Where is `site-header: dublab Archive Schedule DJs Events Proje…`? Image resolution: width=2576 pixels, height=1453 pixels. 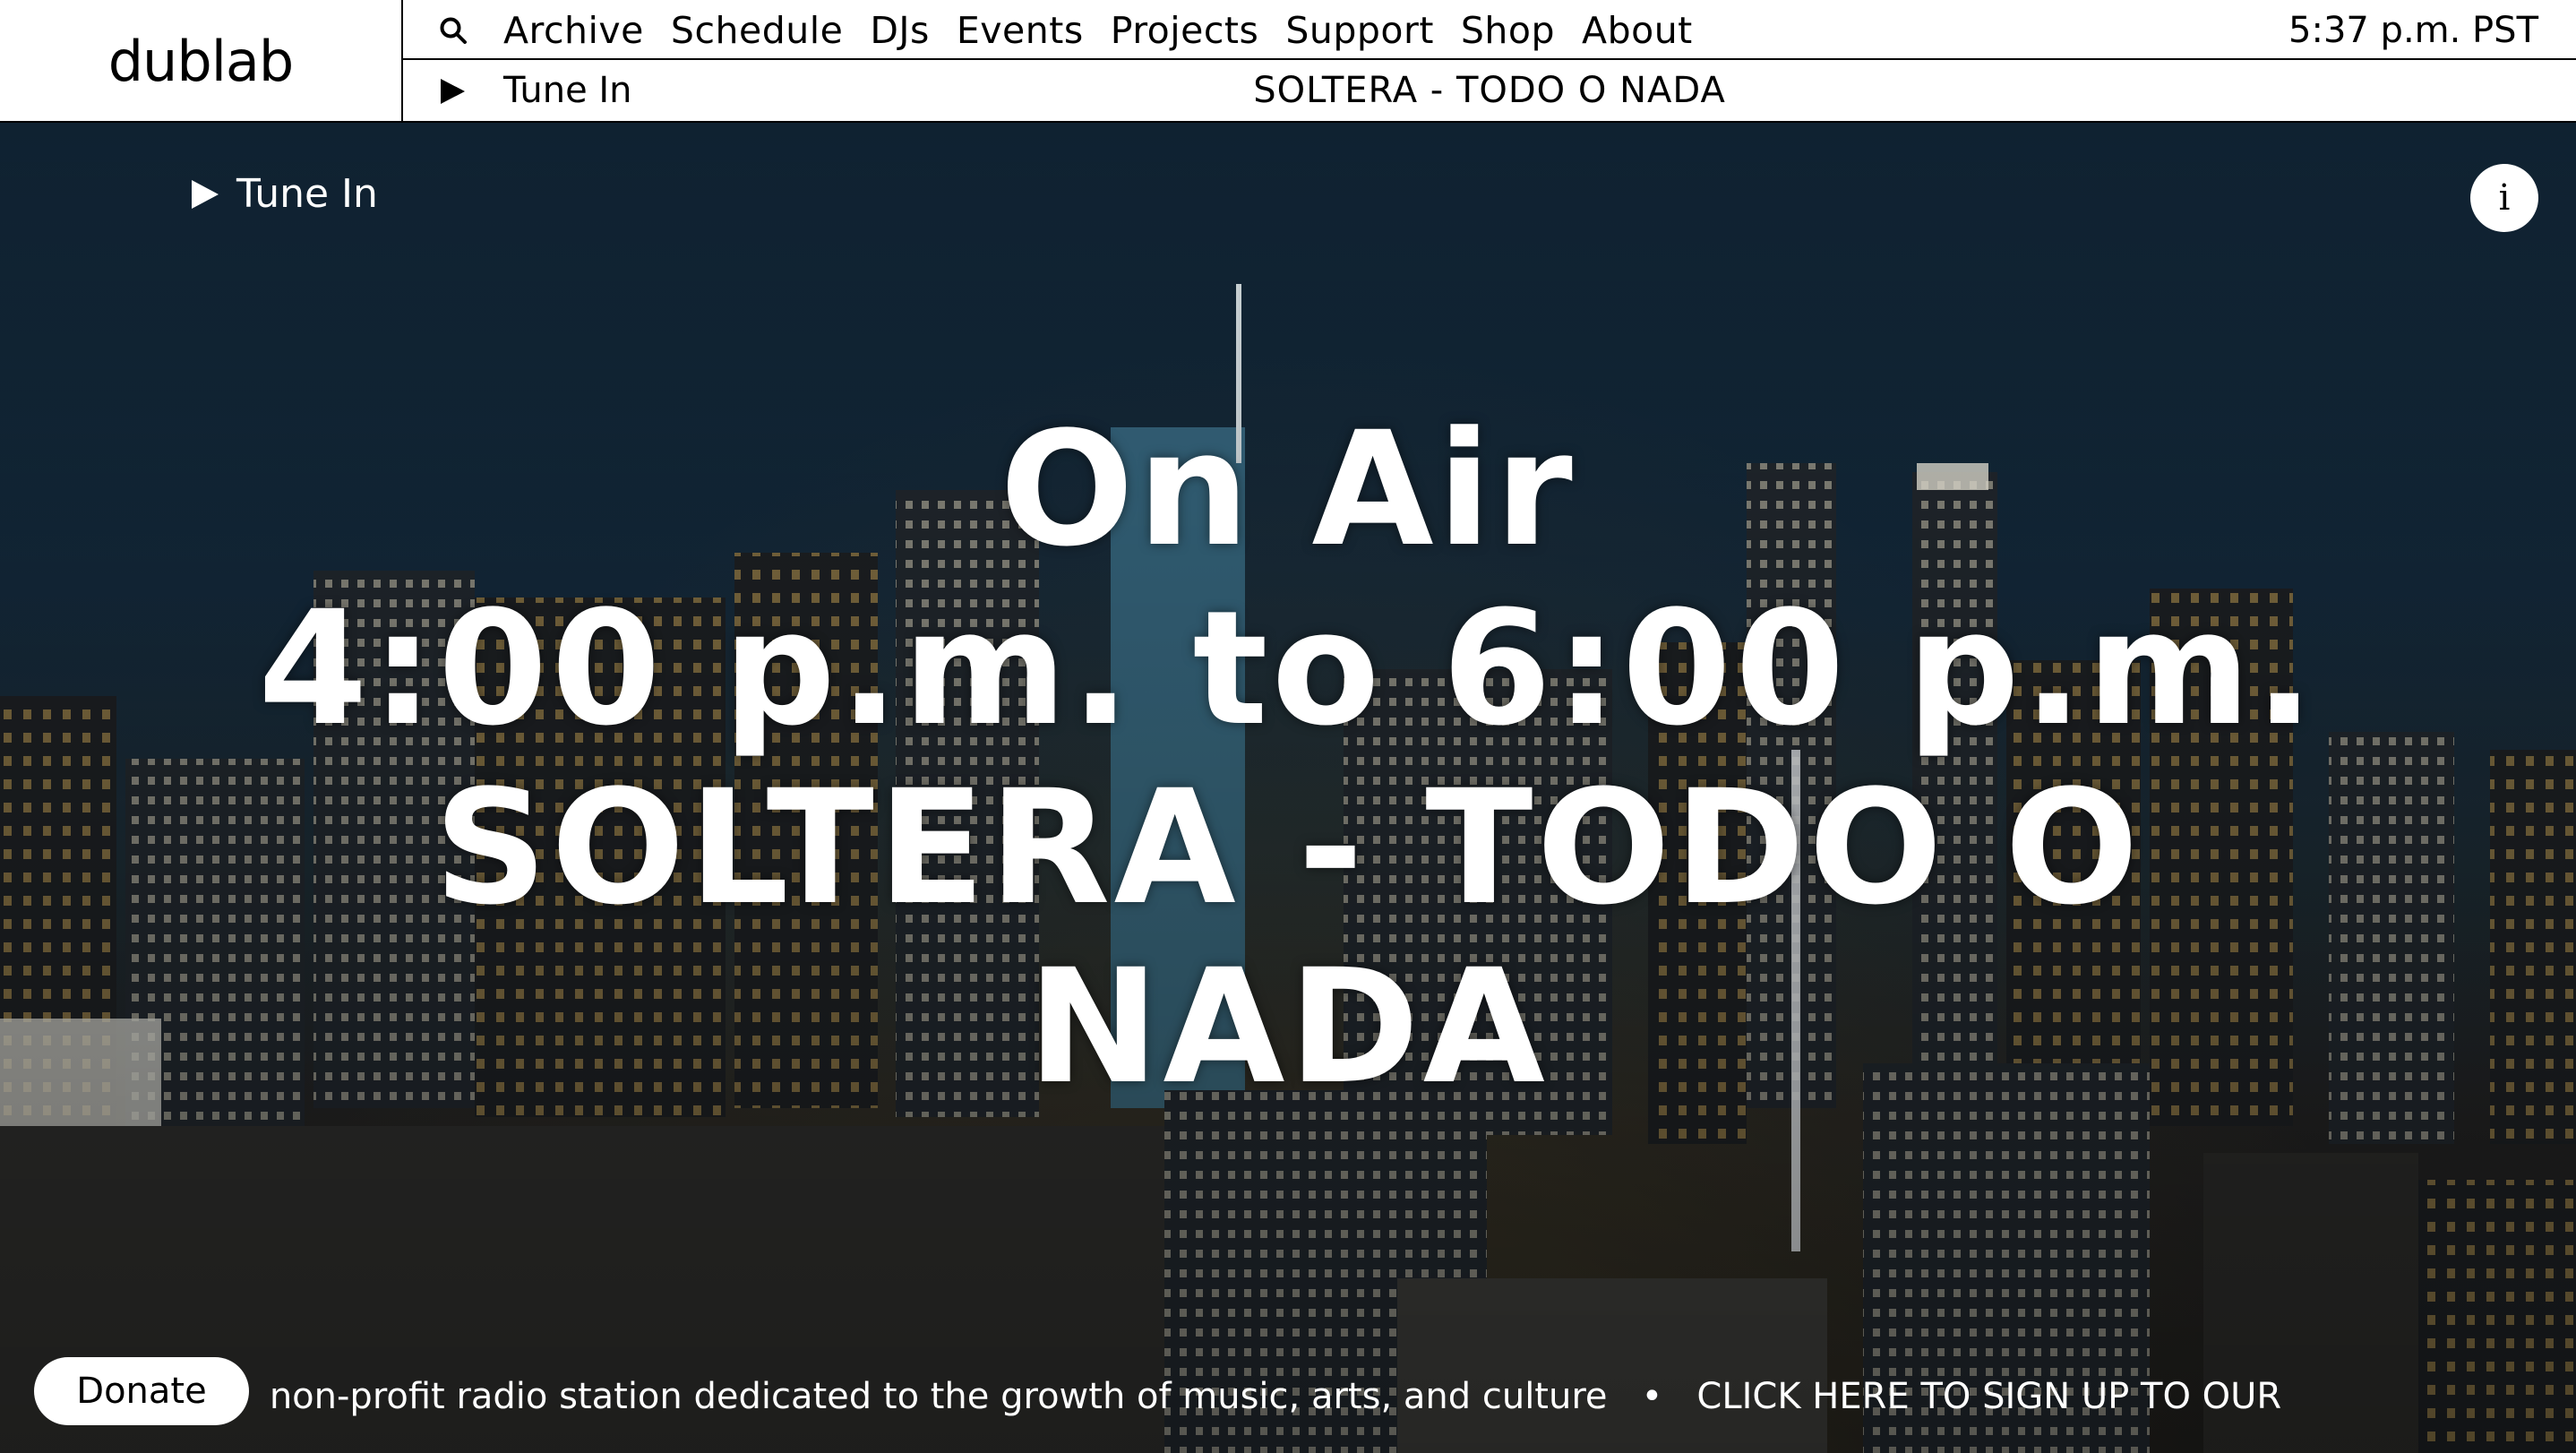
site-header: dublab Archive Schedule DJs Events Proje… is located at coordinates (1288, 62).